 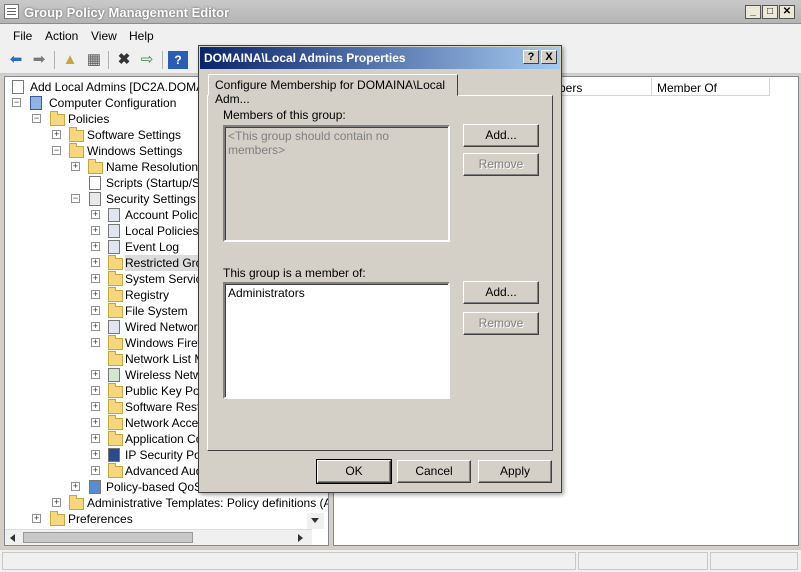 I want to click on status-segment, so click(x=754, y=561).